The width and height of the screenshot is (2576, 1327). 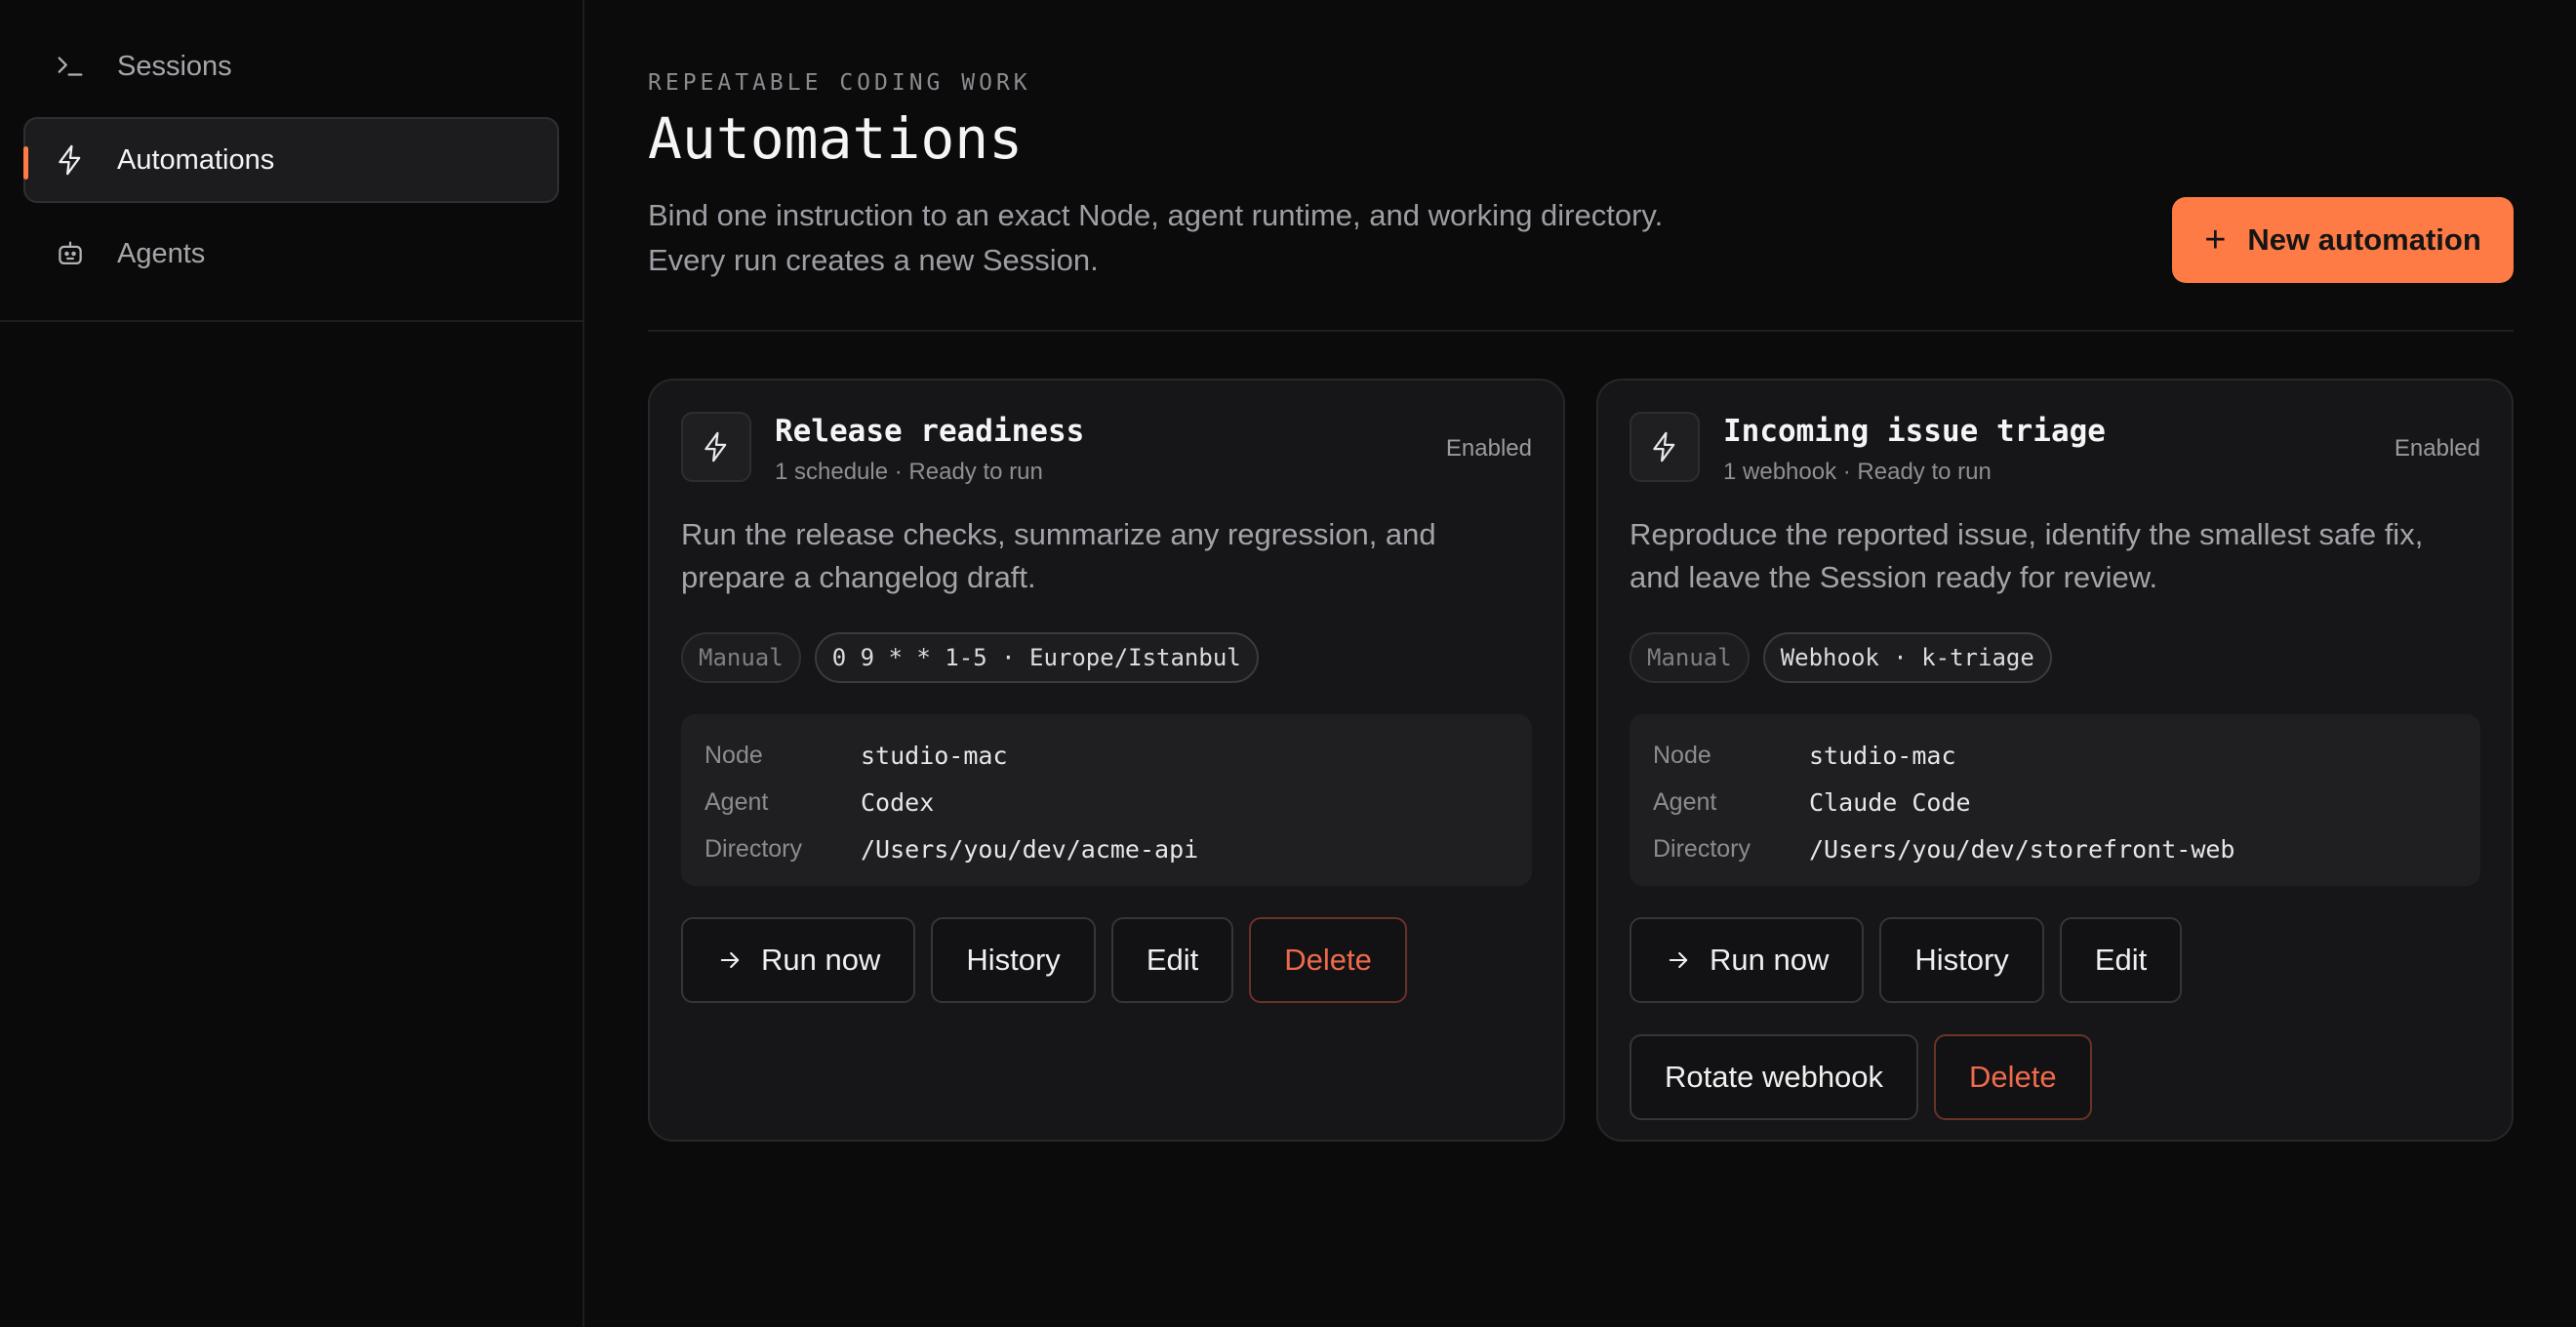 What do you see at coordinates (836, 138) in the screenshot?
I see `page-title: Automations` at bounding box center [836, 138].